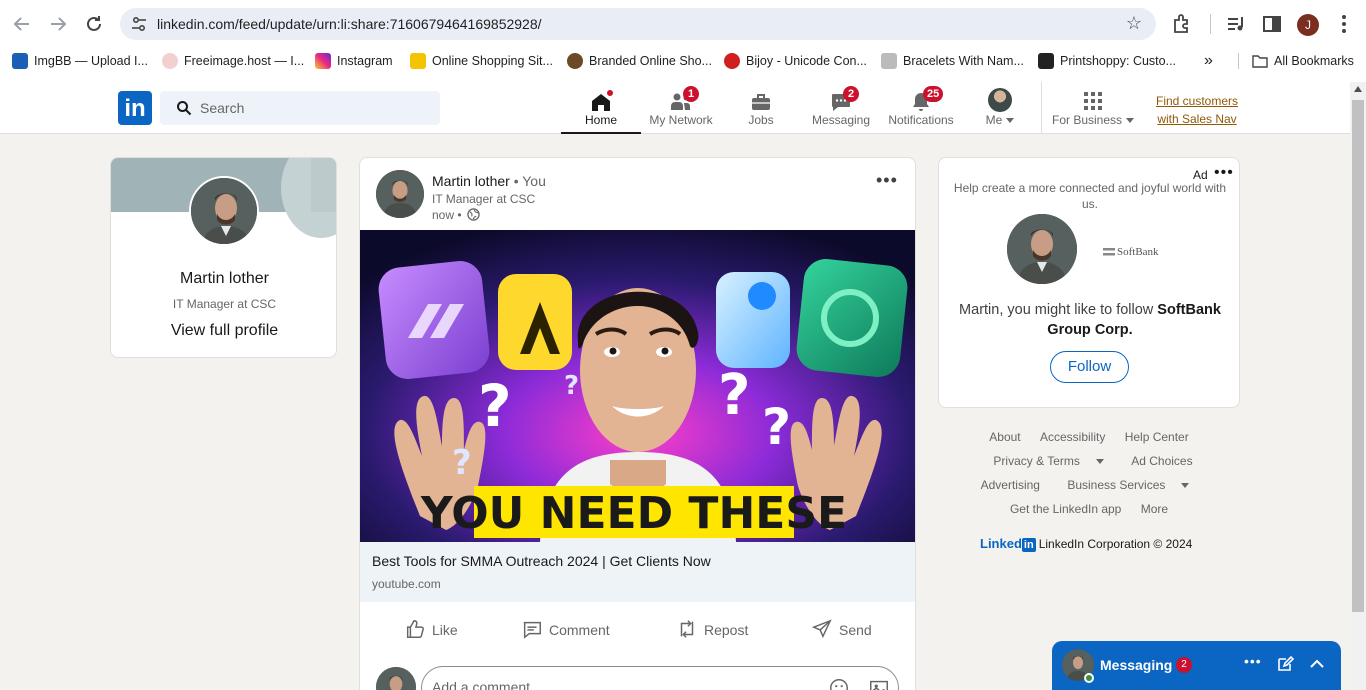 This screenshot has width=1366, height=690. Describe the element at coordinates (1089, 367) in the screenshot. I see `follow-button: Follow` at that location.